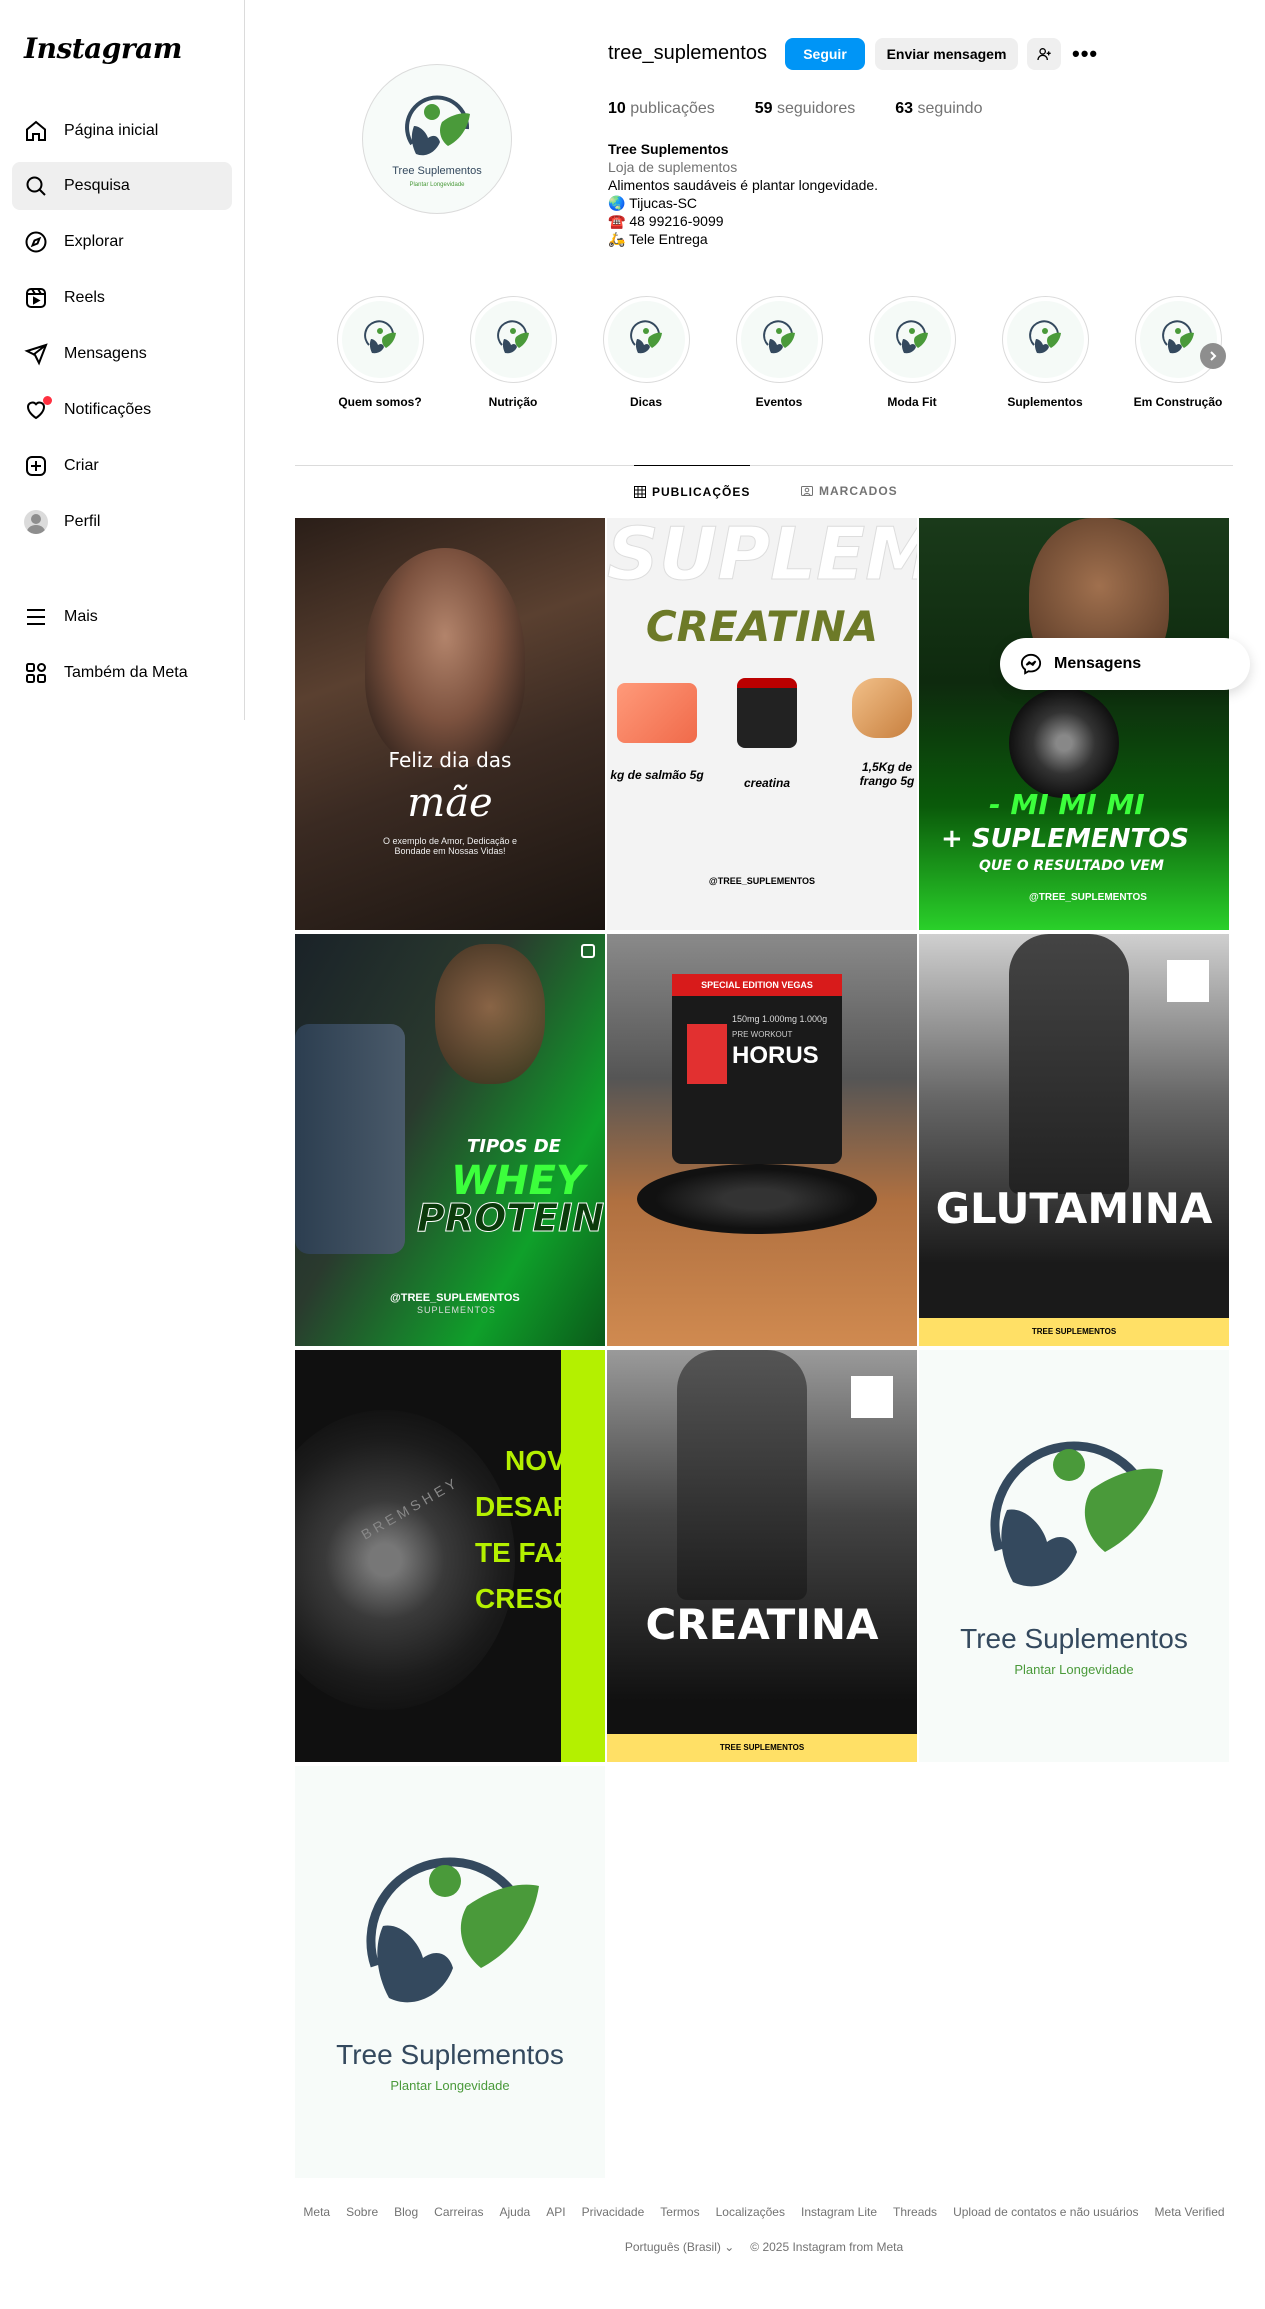  I want to click on profile-logo-tagline: Plantar Longevidade, so click(437, 185).